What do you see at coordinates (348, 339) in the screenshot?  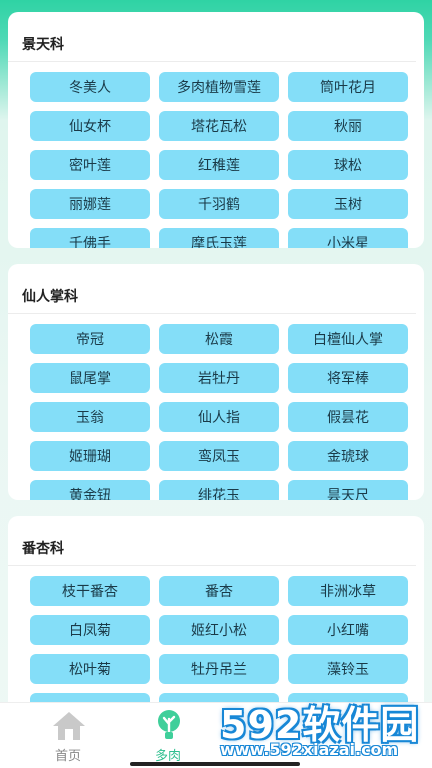 I see `succulent-item: 白檀仙人掌` at bounding box center [348, 339].